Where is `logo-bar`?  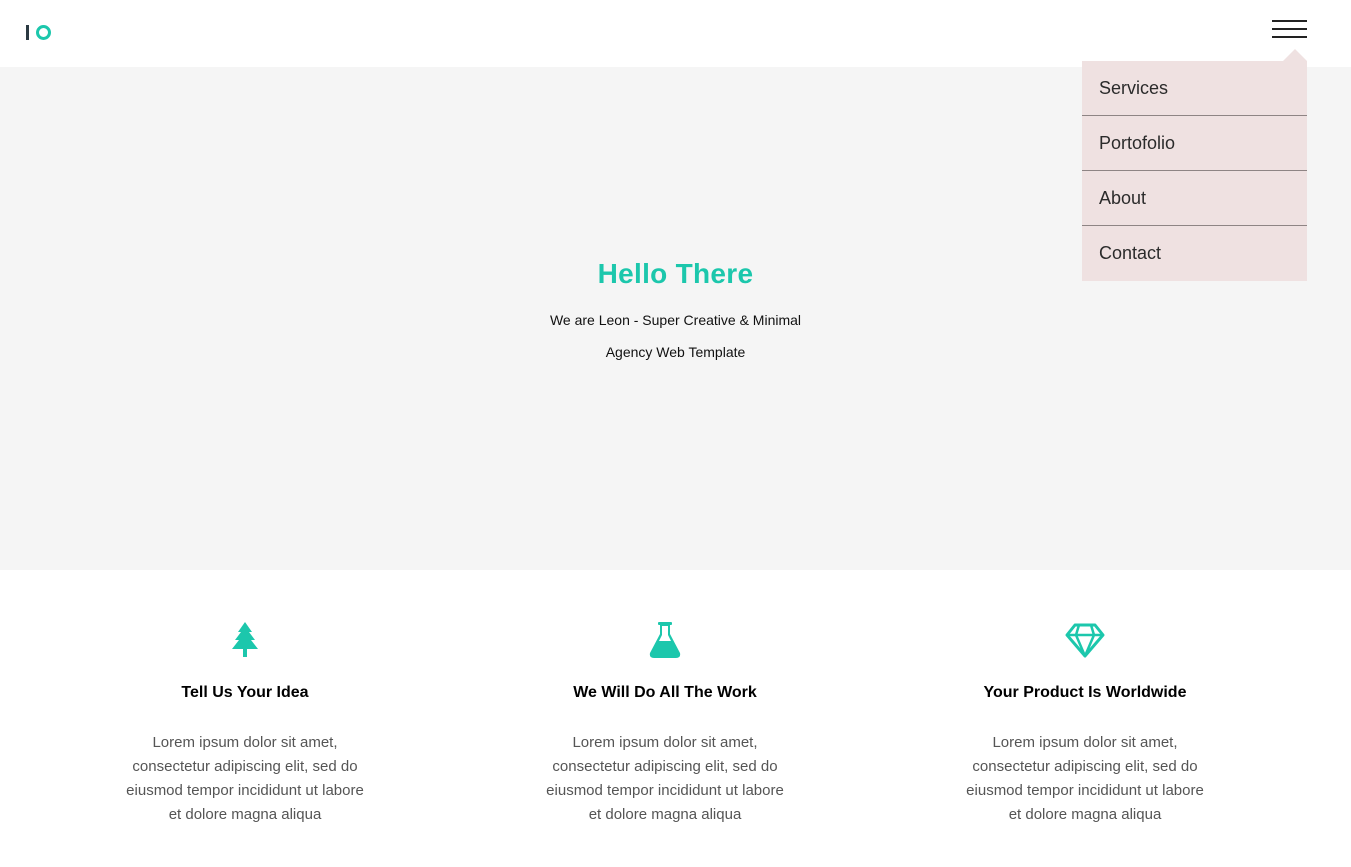 logo-bar is located at coordinates (27, 32).